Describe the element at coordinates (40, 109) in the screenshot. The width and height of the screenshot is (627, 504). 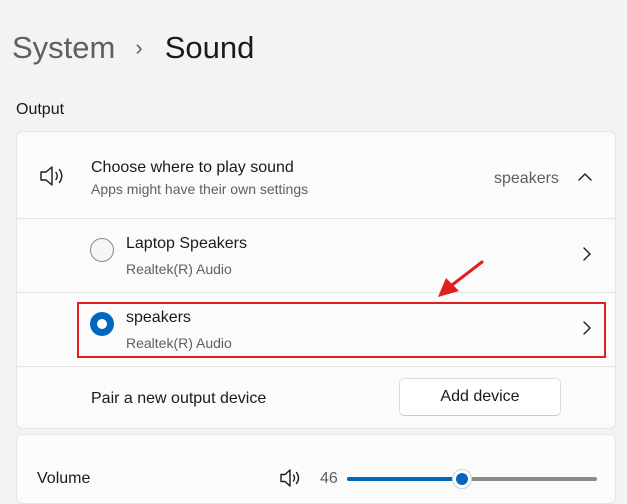
I see `output-section-label: Output` at that location.